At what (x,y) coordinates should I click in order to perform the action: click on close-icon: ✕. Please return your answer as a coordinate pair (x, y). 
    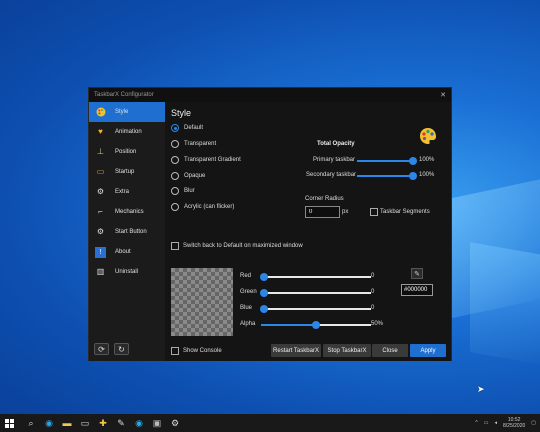
    Looking at the image, I should click on (443, 95).